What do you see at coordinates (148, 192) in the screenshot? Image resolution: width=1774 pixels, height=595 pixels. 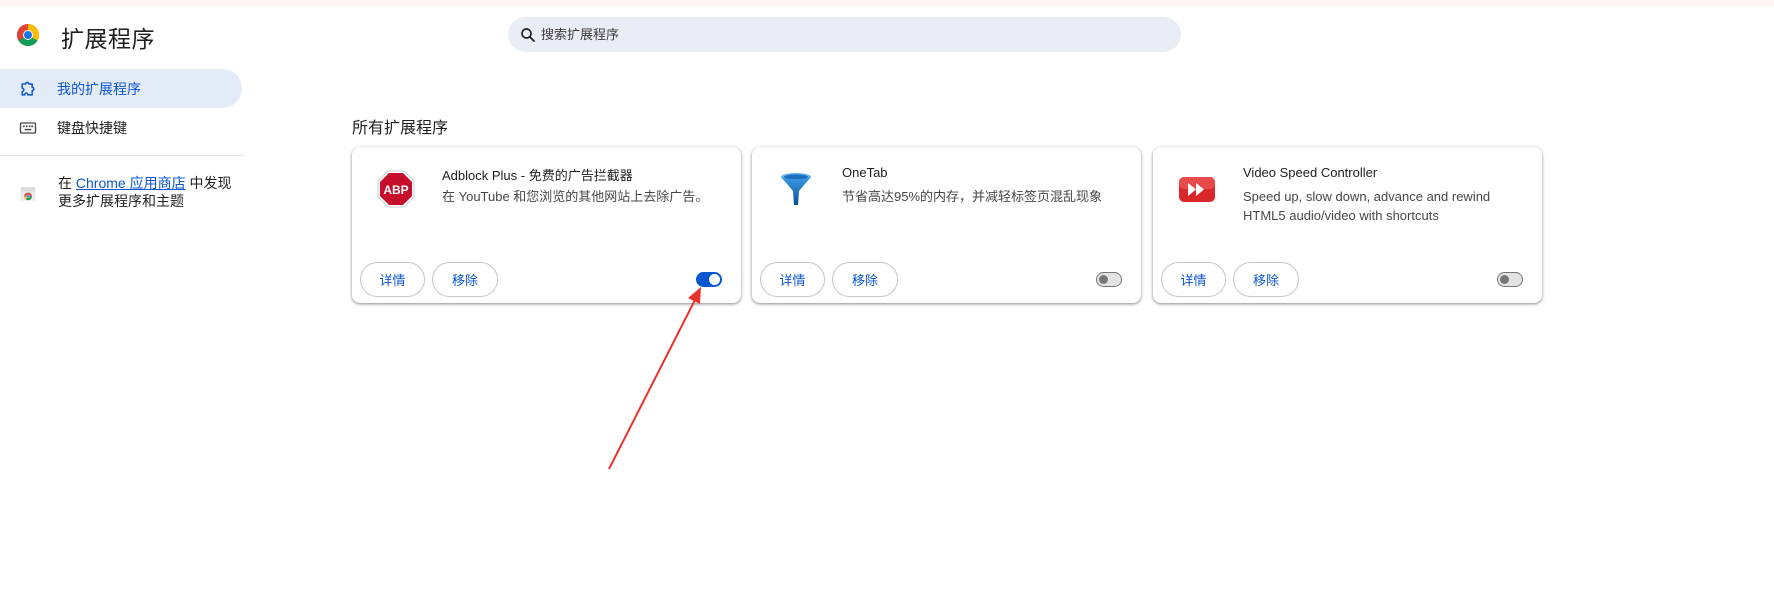 I see `web-store-promo: 在 Chrome 应用商店 中发现更多扩展程序和主题` at bounding box center [148, 192].